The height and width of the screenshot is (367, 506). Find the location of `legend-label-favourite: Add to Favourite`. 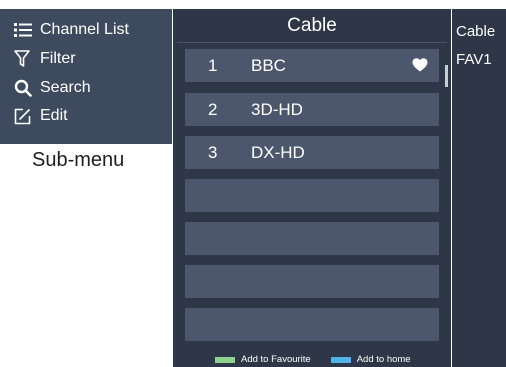

legend-label-favourite: Add to Favourite is located at coordinates (276, 359).